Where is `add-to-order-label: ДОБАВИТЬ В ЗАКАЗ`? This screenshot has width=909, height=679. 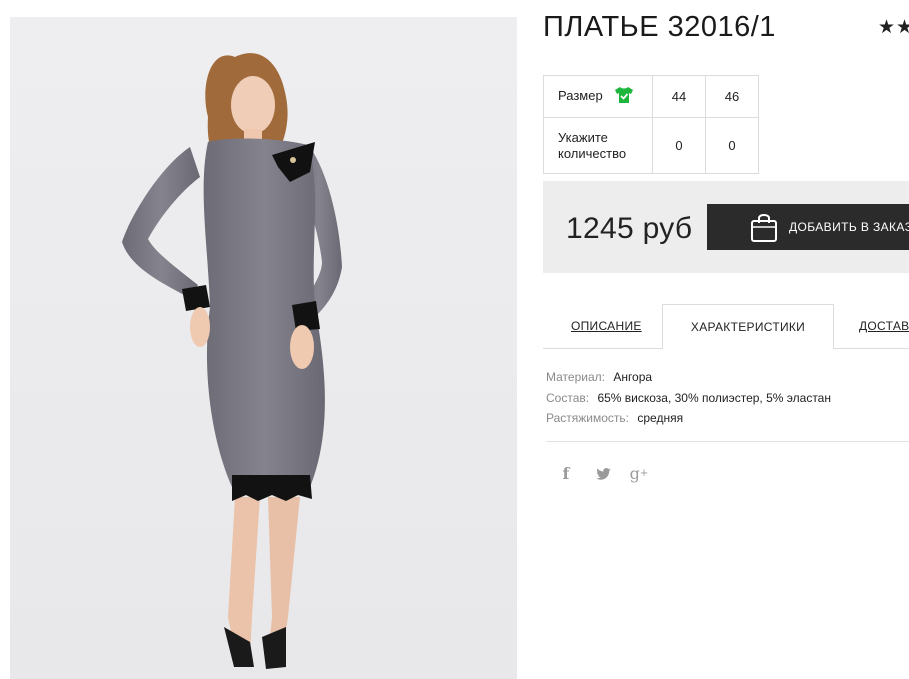 add-to-order-label: ДОБАВИТЬ В ЗАКАЗ is located at coordinates (849, 227).